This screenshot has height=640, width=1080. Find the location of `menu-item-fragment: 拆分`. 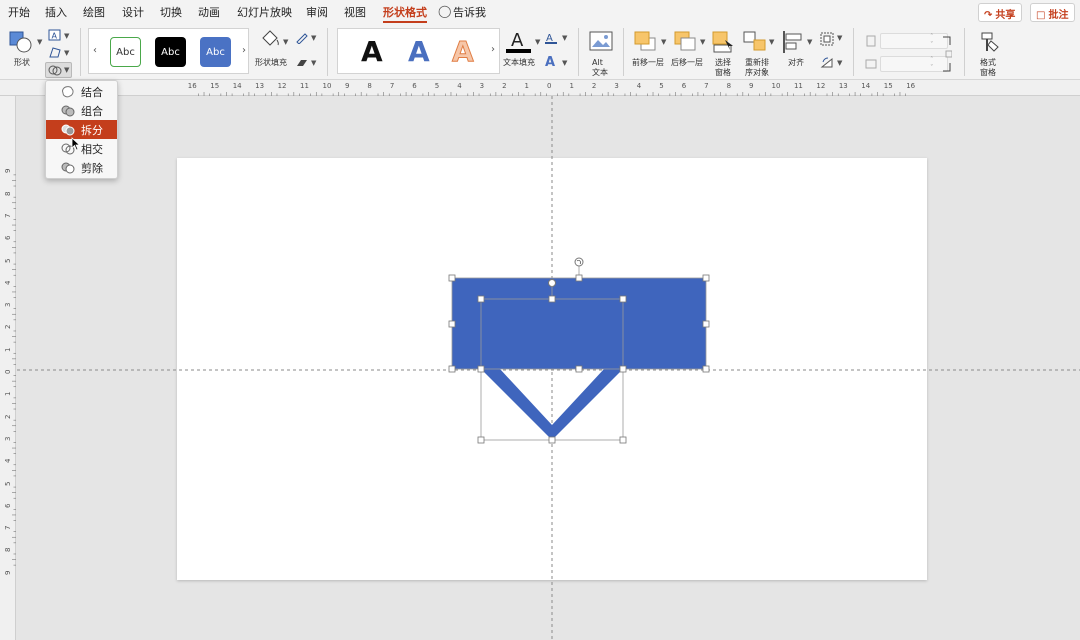

menu-item-fragment: 拆分 is located at coordinates (81, 129).